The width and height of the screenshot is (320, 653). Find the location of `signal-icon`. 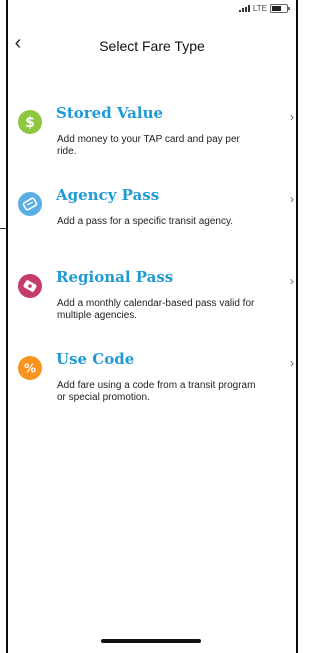

signal-icon is located at coordinates (244, 8).